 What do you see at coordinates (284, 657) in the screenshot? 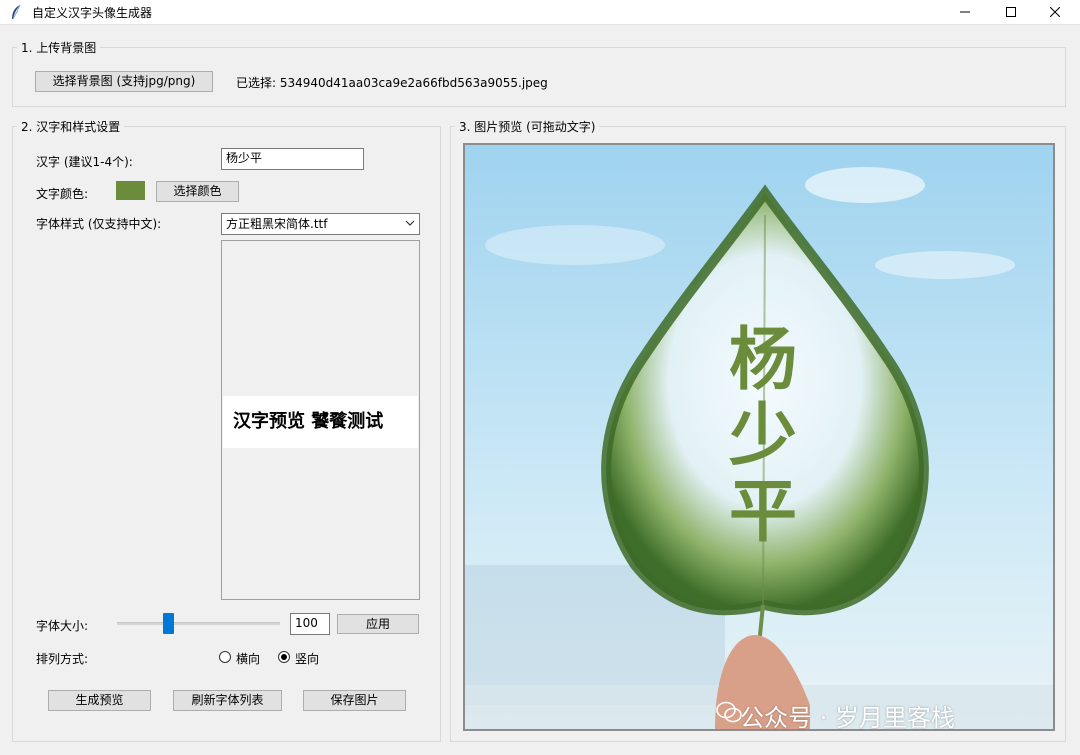
I see `layout-vertical-radio` at bounding box center [284, 657].